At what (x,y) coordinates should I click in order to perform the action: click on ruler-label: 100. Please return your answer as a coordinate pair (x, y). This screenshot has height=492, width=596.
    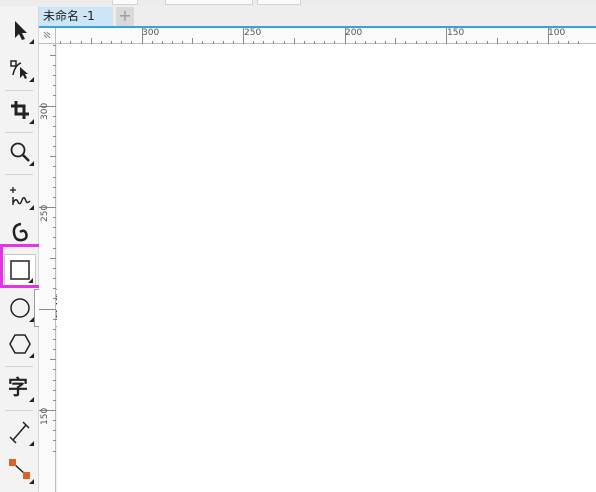
    Looking at the image, I should click on (557, 33).